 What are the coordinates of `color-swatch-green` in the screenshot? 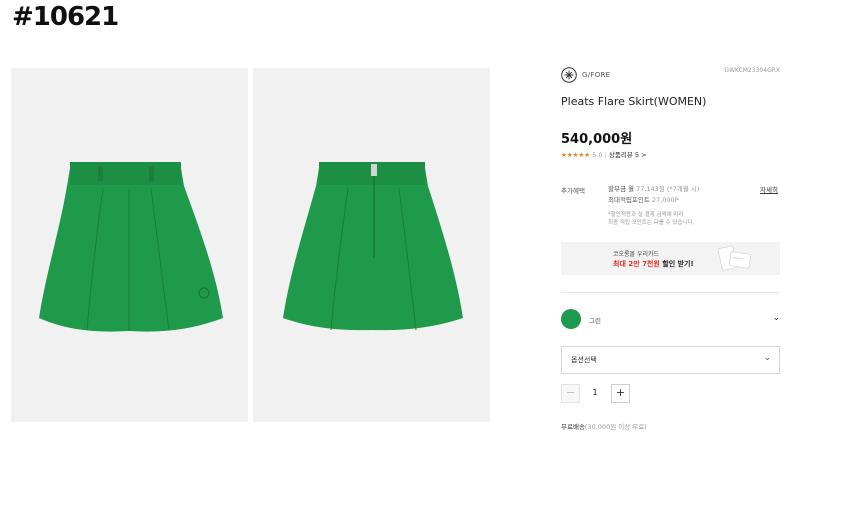 It's located at (571, 319).